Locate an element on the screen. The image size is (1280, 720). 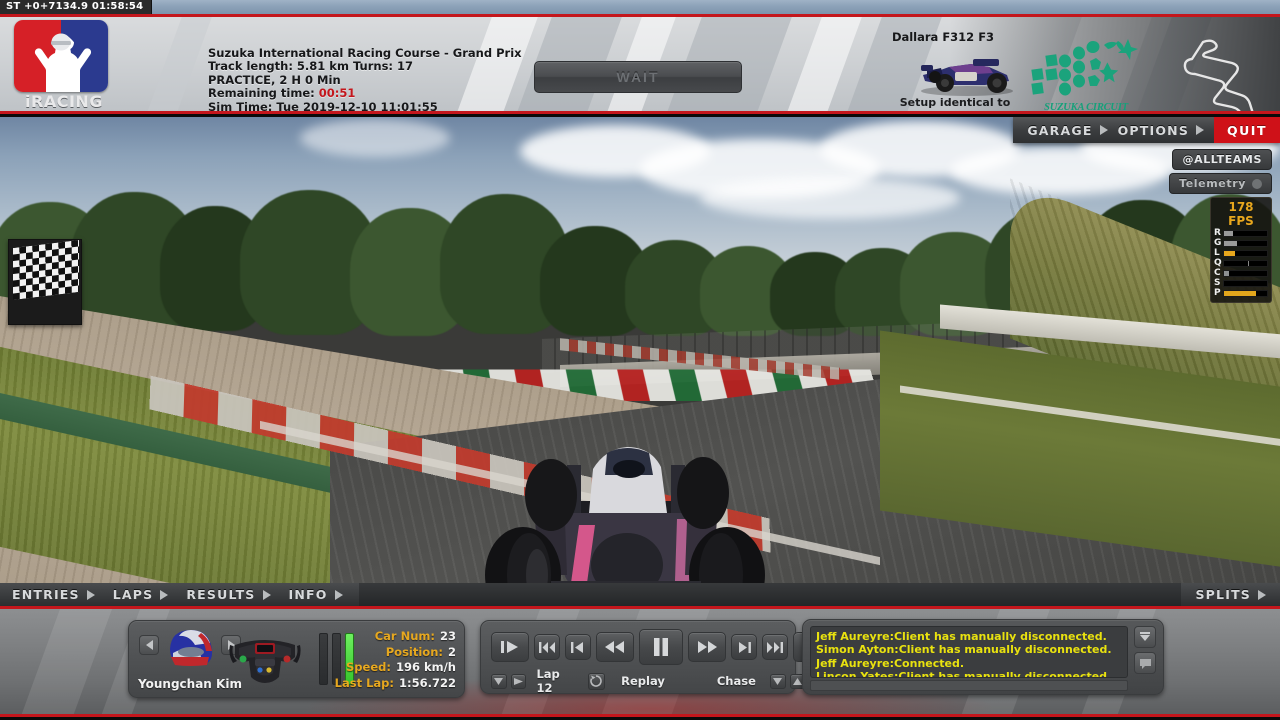
lap-down-button is located at coordinates (499, 681).